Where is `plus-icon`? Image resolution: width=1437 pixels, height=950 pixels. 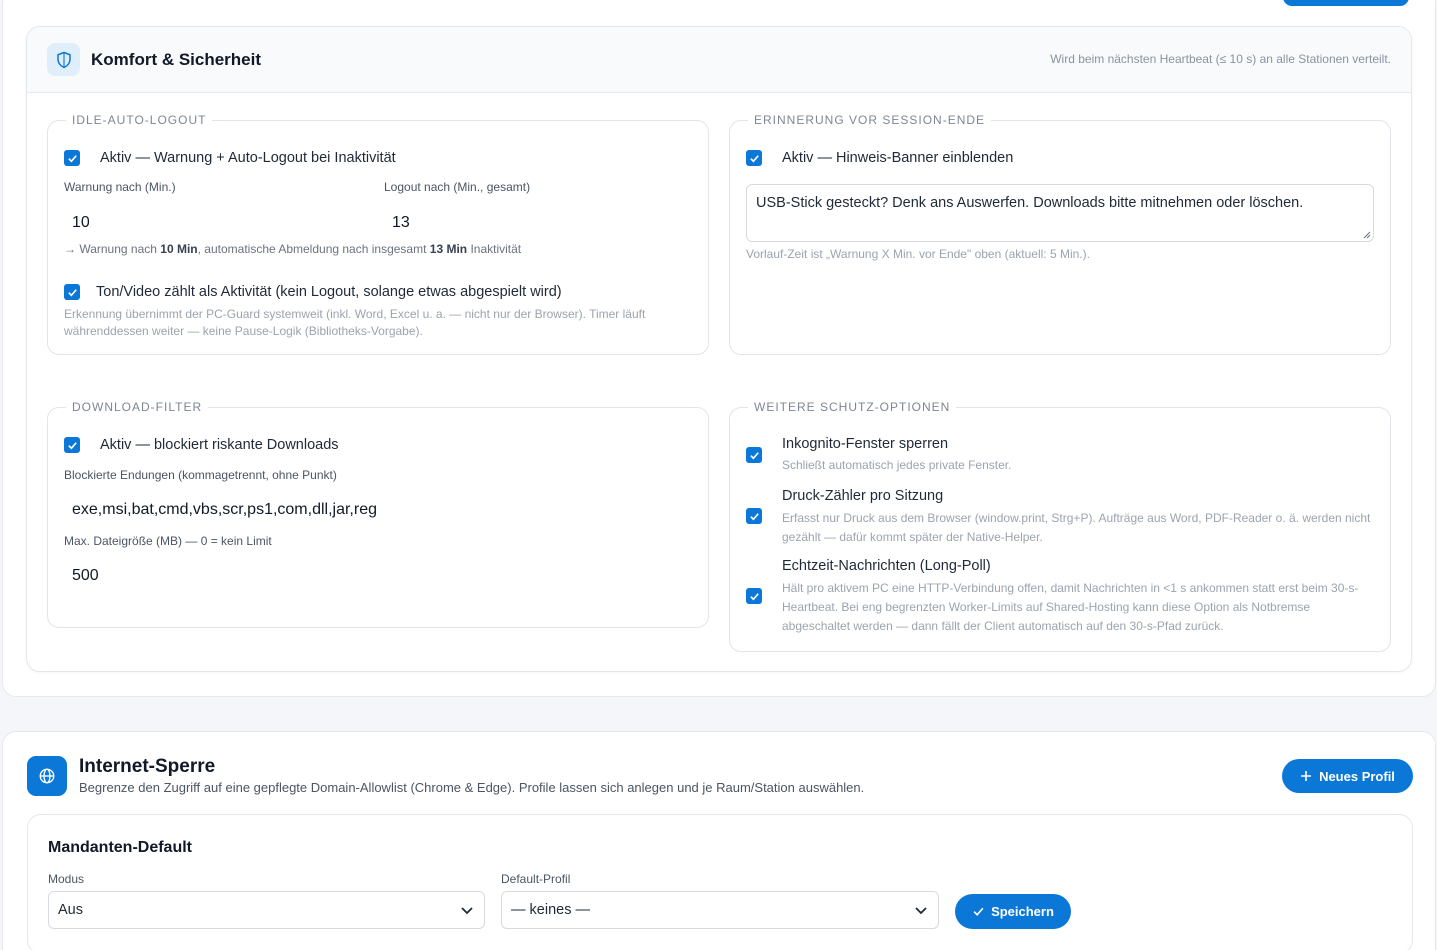
plus-icon is located at coordinates (1306, 776).